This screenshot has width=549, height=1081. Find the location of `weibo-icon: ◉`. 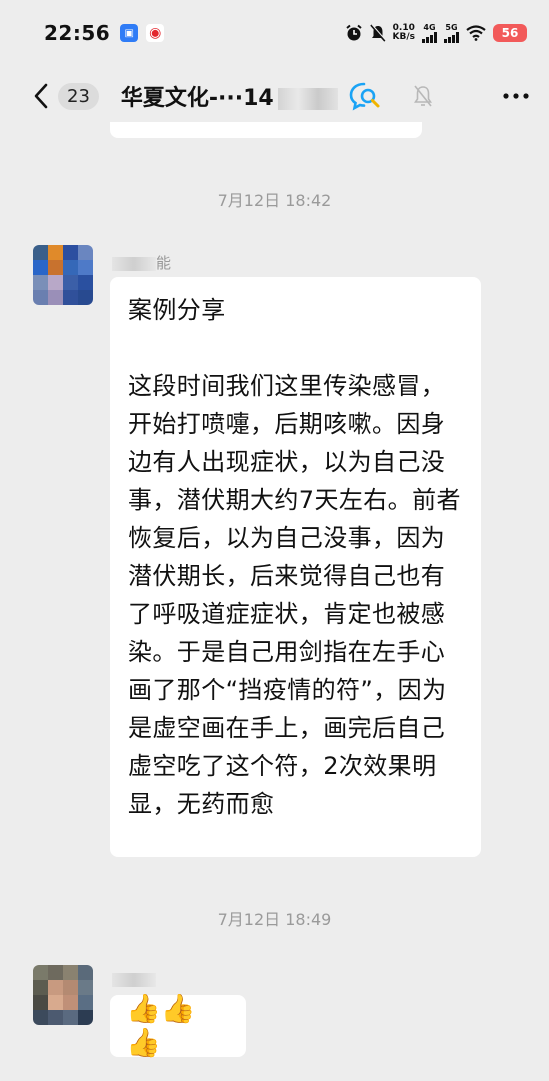

weibo-icon: ◉ is located at coordinates (155, 33).